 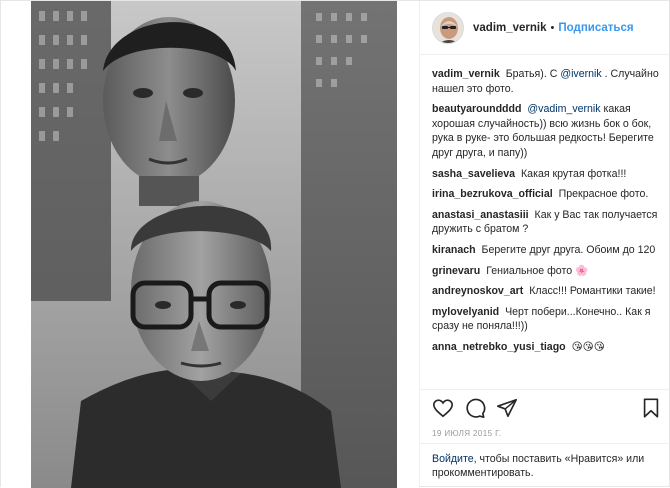 What do you see at coordinates (510, 28) in the screenshot?
I see `header-username: vadim_vernik` at bounding box center [510, 28].